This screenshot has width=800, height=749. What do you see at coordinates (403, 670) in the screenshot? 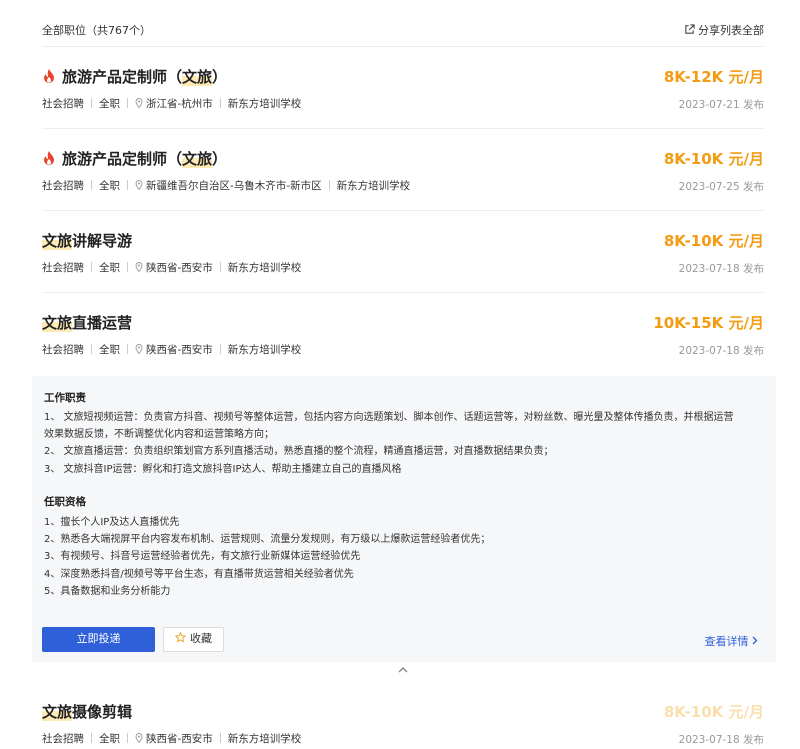
I see `collapse-chevron-up-icon` at bounding box center [403, 670].